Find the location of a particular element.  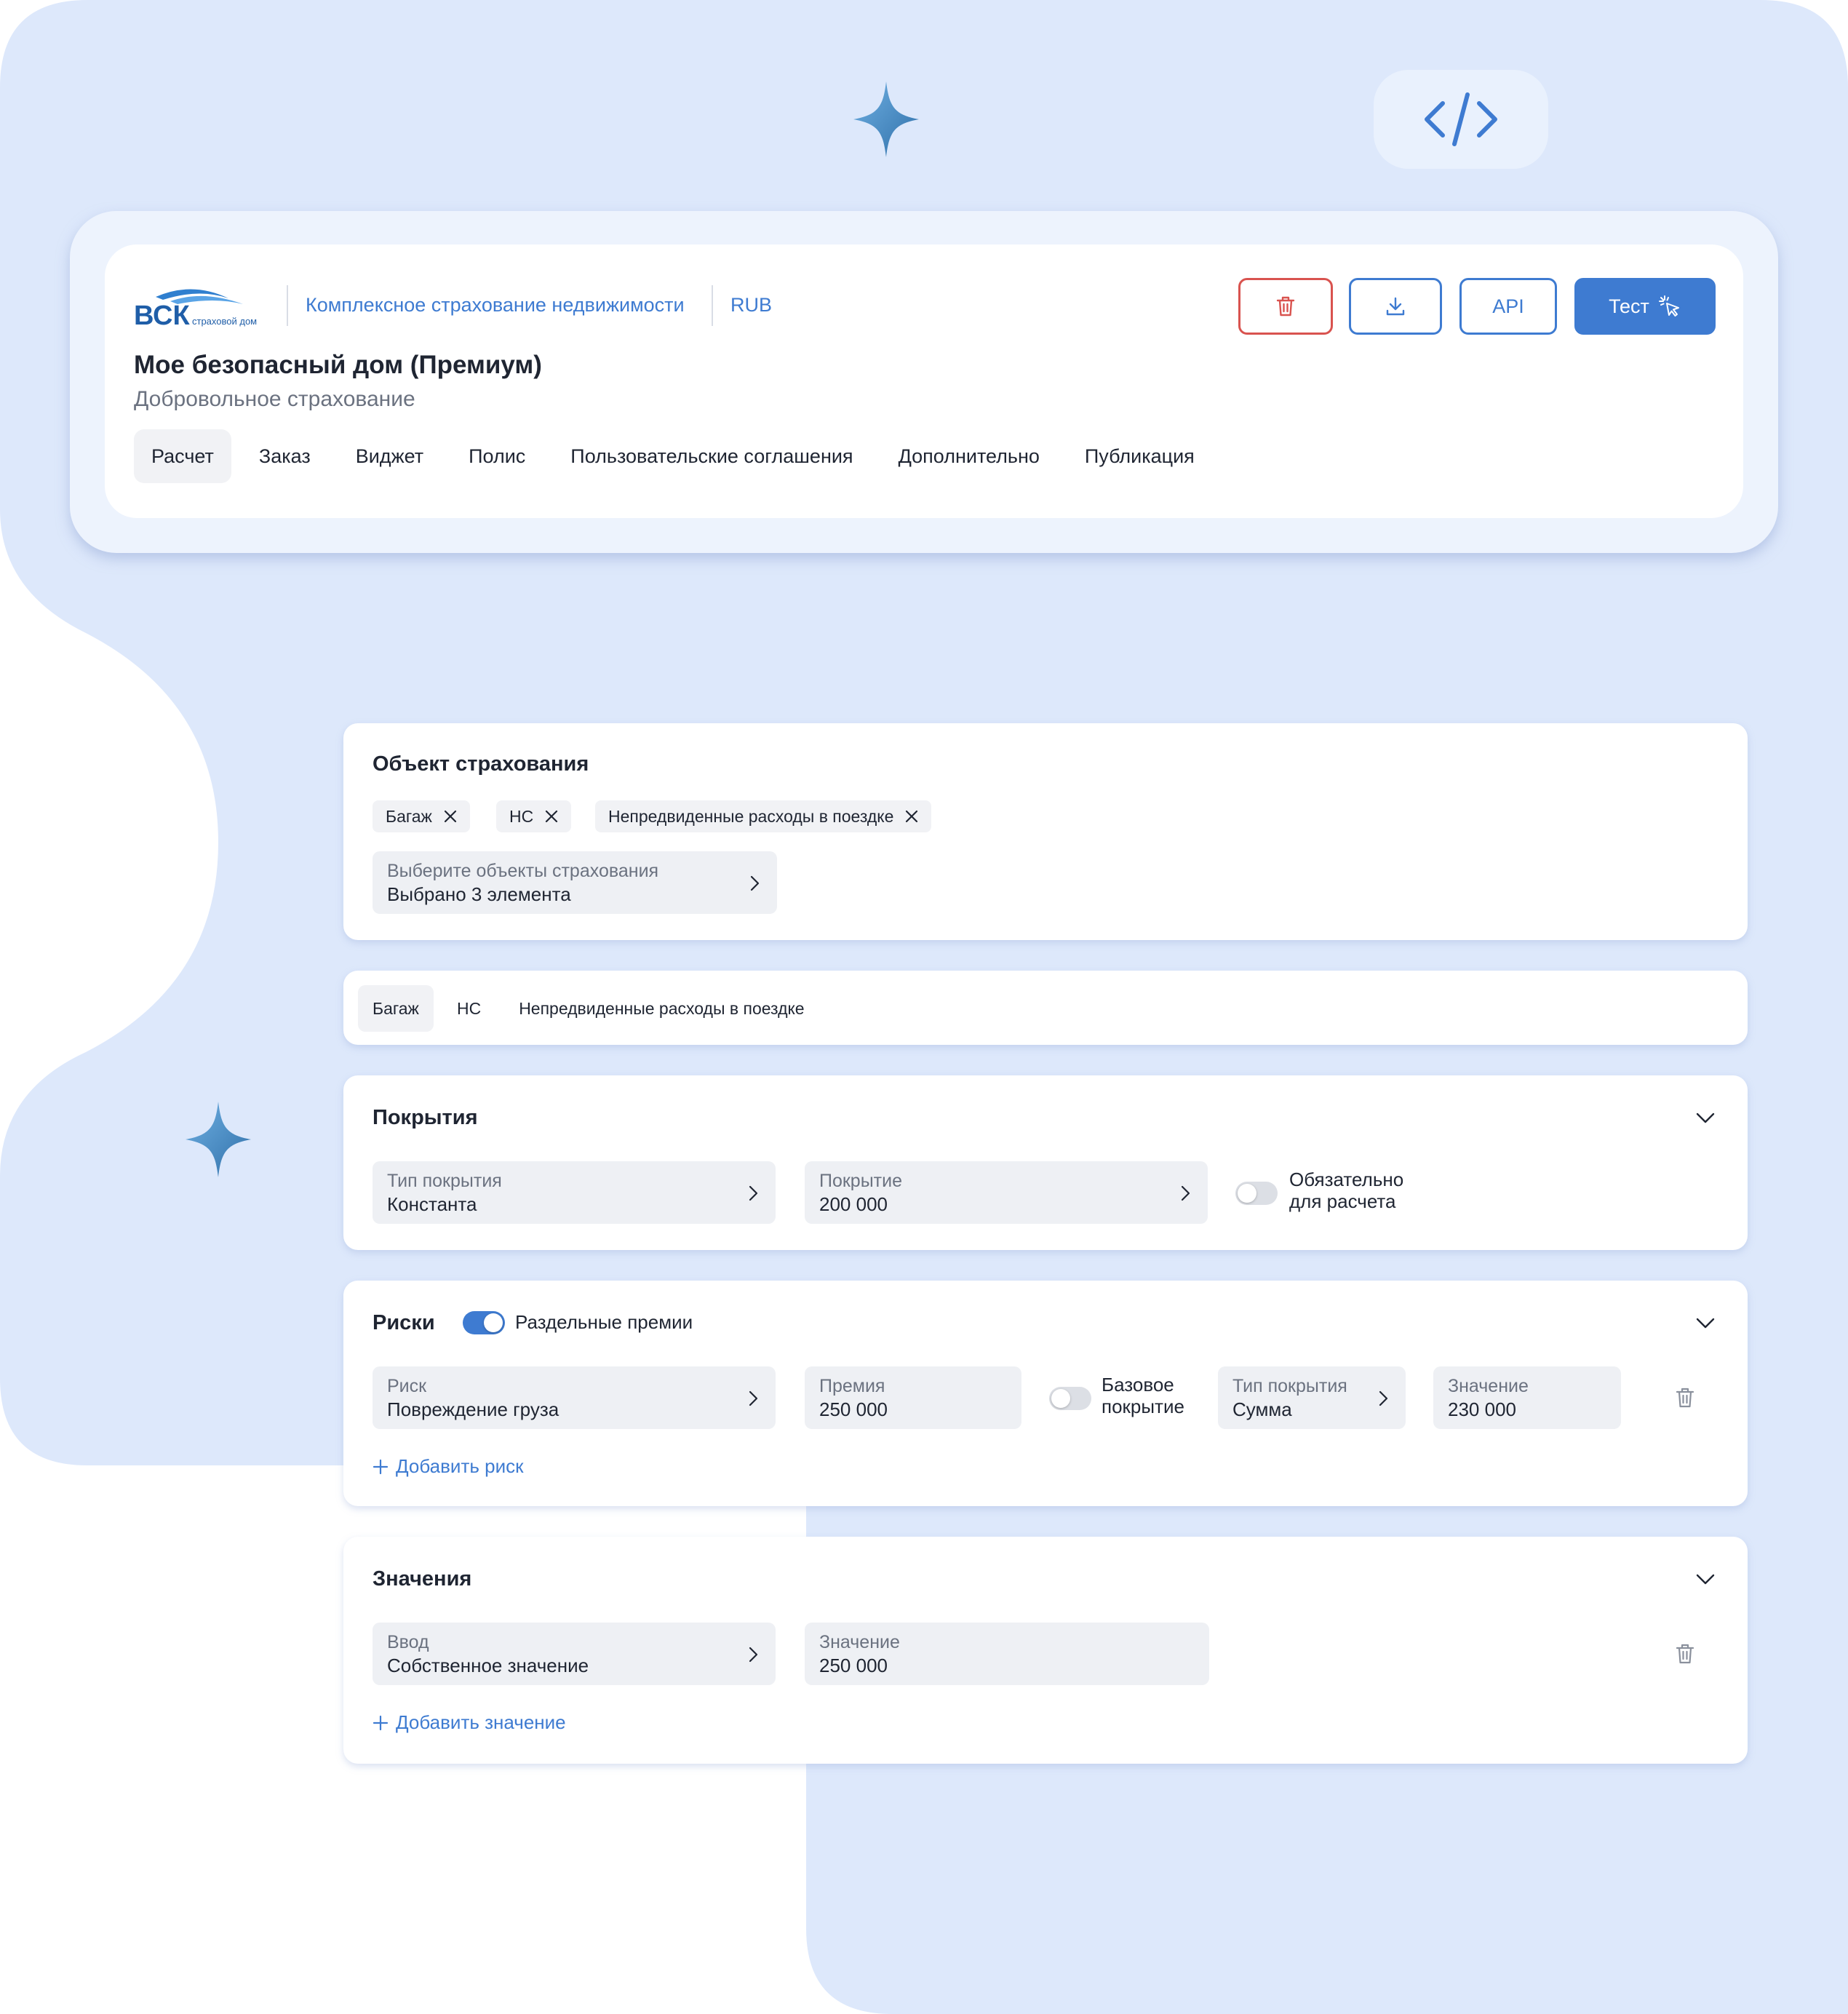

chip-label: Багаж is located at coordinates (409, 816).